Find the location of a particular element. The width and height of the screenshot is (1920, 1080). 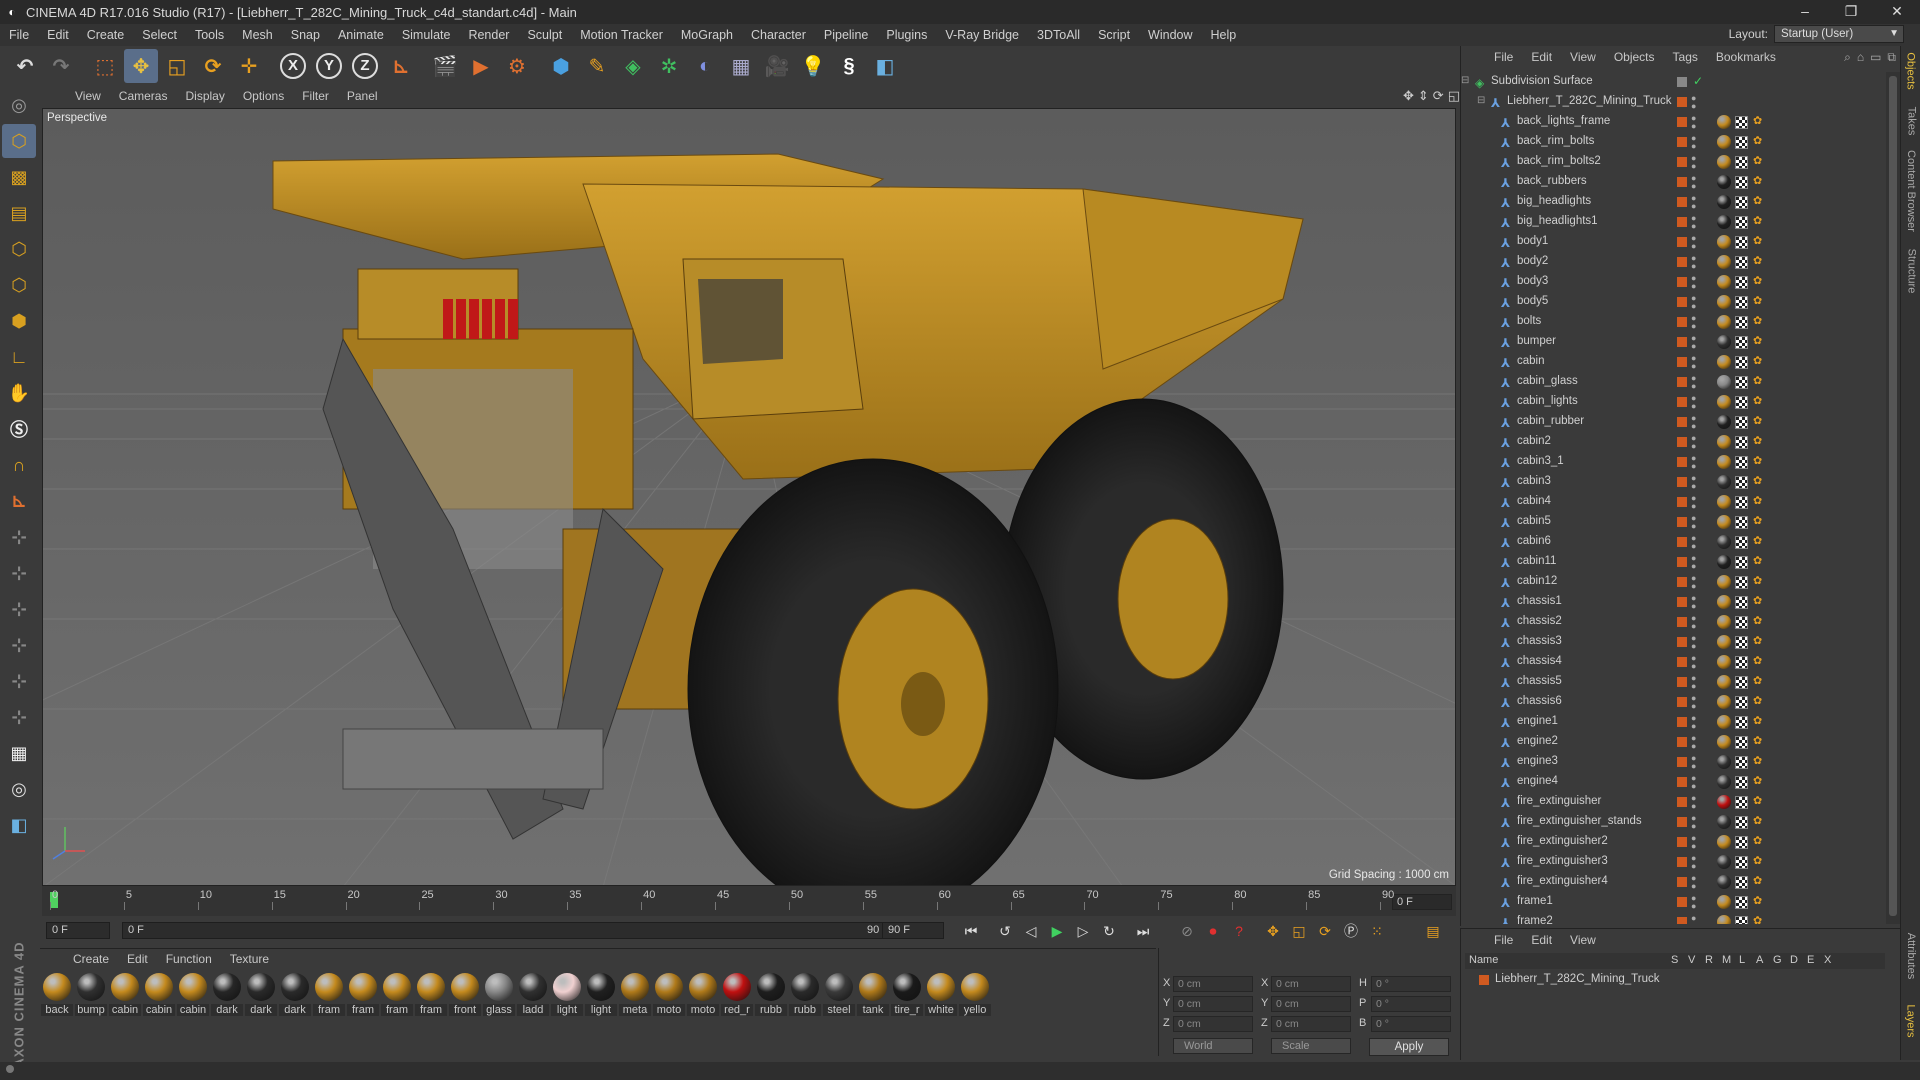

layout-dropdown: Startup (User) ▼ is located at coordinates (1839, 34).